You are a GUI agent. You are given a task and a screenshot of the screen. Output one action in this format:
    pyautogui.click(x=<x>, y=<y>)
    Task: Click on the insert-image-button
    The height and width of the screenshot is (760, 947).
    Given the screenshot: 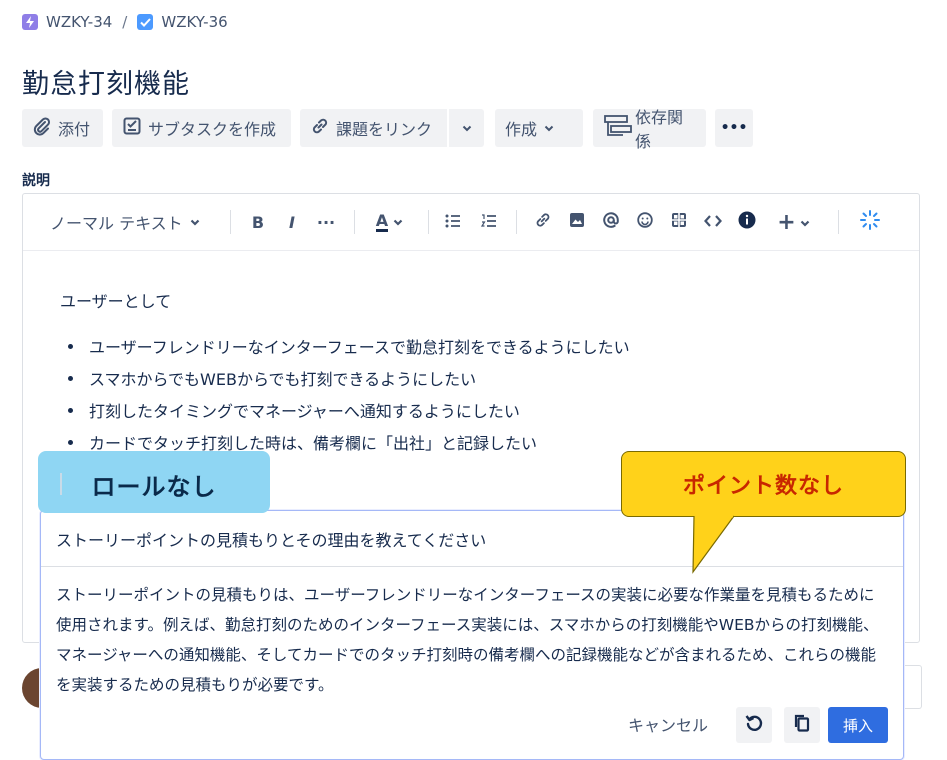 What is the action you would take?
    pyautogui.click(x=577, y=222)
    